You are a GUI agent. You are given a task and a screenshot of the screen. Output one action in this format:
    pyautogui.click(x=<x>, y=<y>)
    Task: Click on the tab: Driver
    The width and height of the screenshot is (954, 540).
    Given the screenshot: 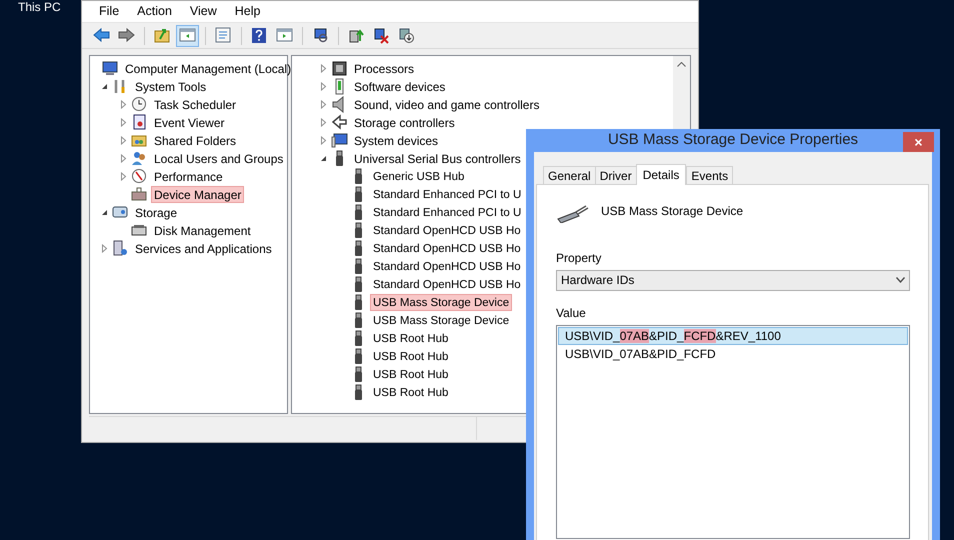 What is the action you would take?
    pyautogui.click(x=615, y=175)
    